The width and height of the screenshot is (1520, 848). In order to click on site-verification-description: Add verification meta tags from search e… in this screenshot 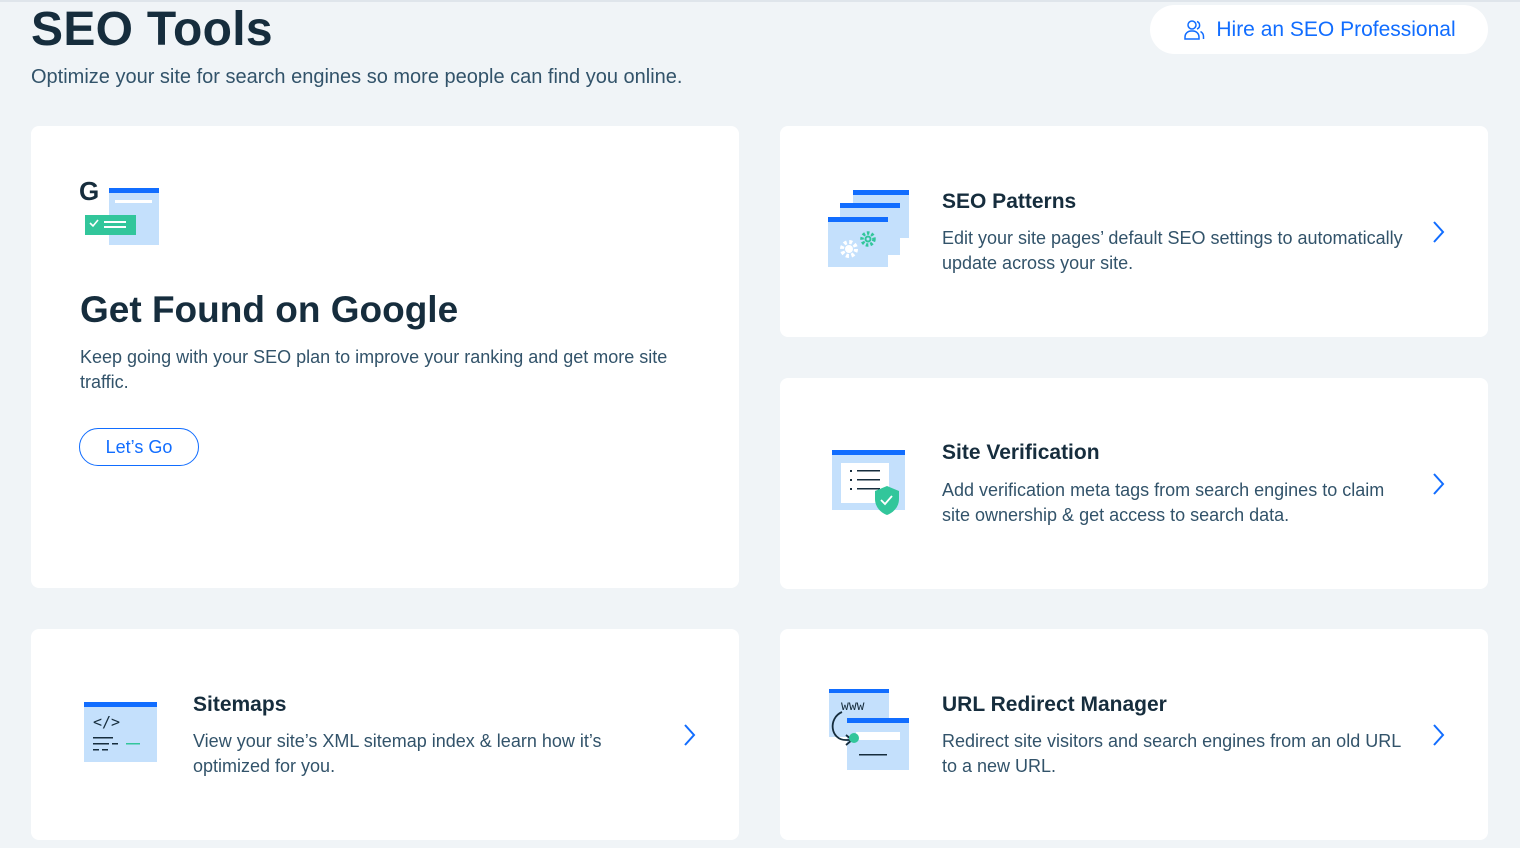, I will do `click(1163, 502)`.